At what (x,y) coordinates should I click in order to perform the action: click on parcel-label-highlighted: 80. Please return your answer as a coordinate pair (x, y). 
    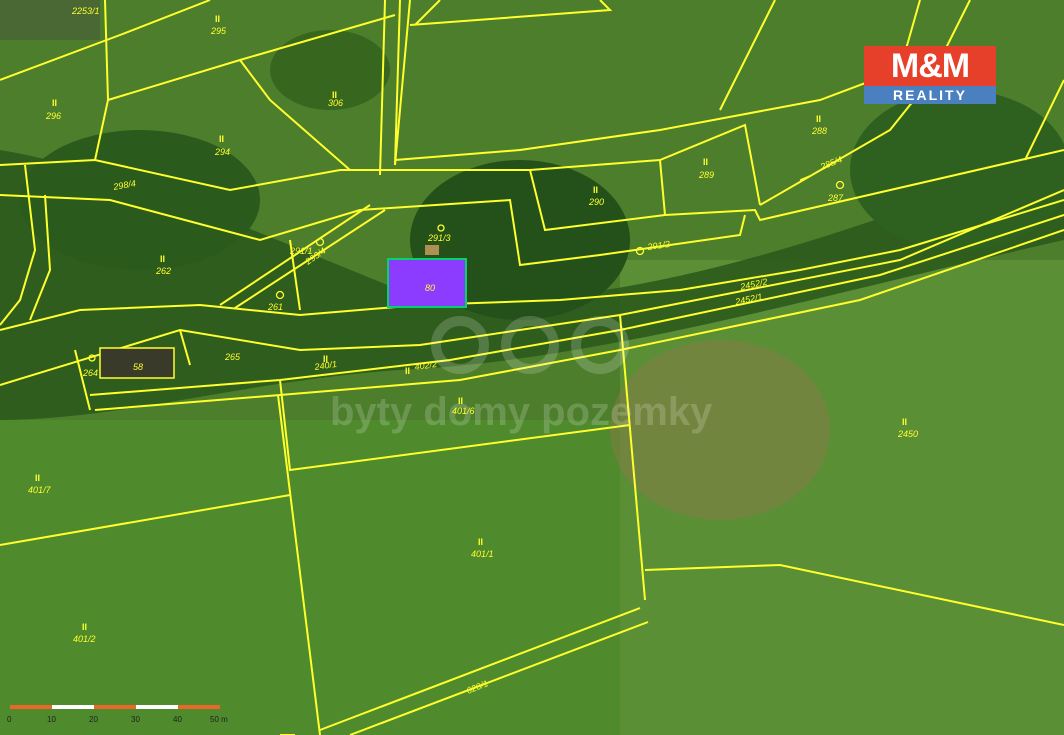
    Looking at the image, I should click on (430, 288).